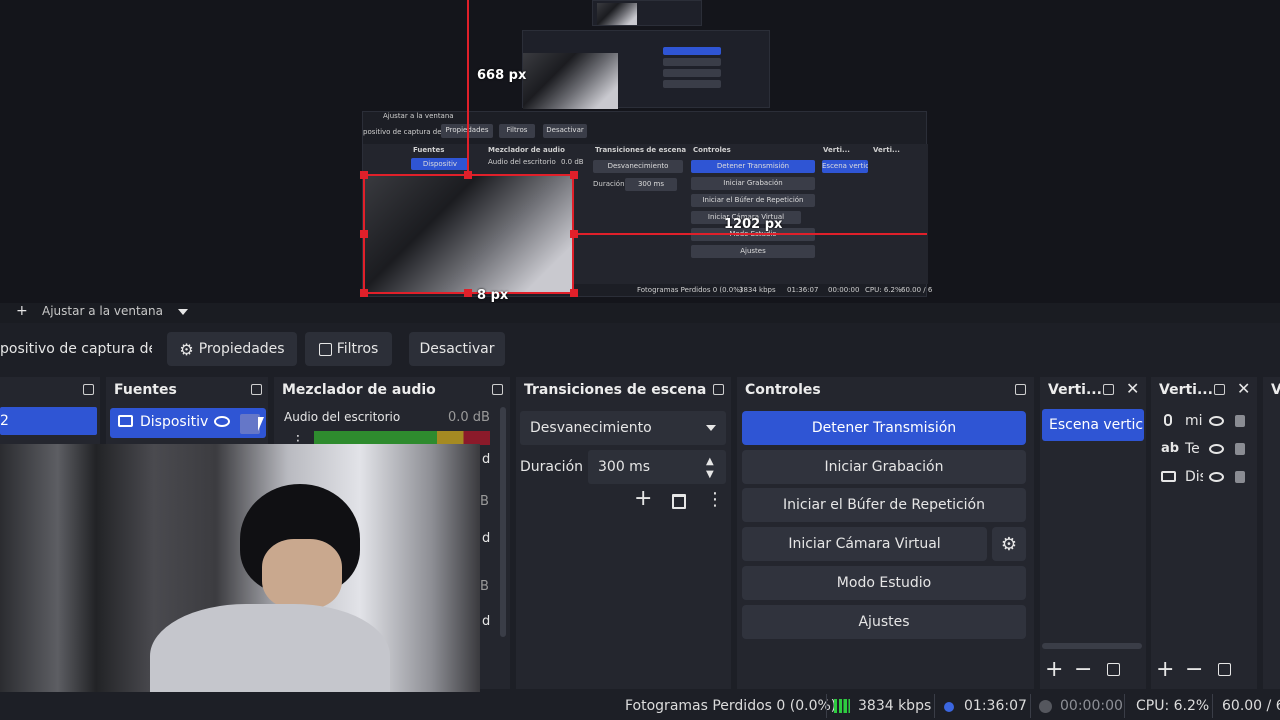 Image resolution: width=1280 pixels, height=720 pixels. Describe the element at coordinates (102, 311) in the screenshot. I see `zoom-mode-label: Ajustar a la ventana` at that location.